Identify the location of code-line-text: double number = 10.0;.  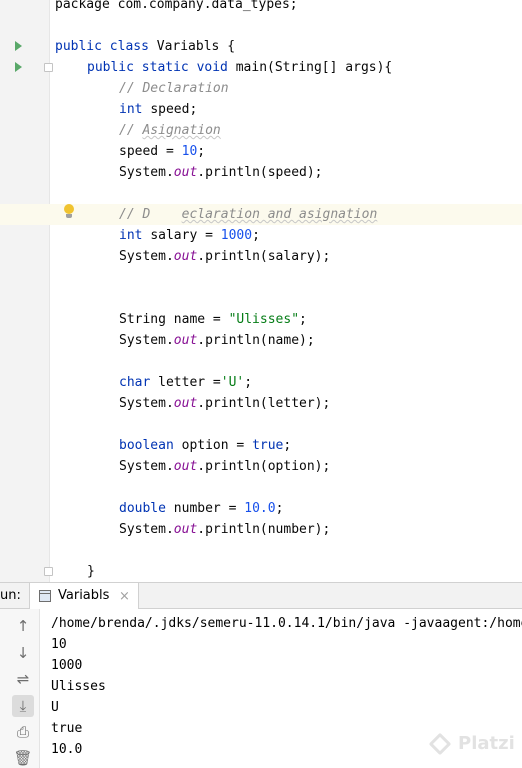
(201, 508).